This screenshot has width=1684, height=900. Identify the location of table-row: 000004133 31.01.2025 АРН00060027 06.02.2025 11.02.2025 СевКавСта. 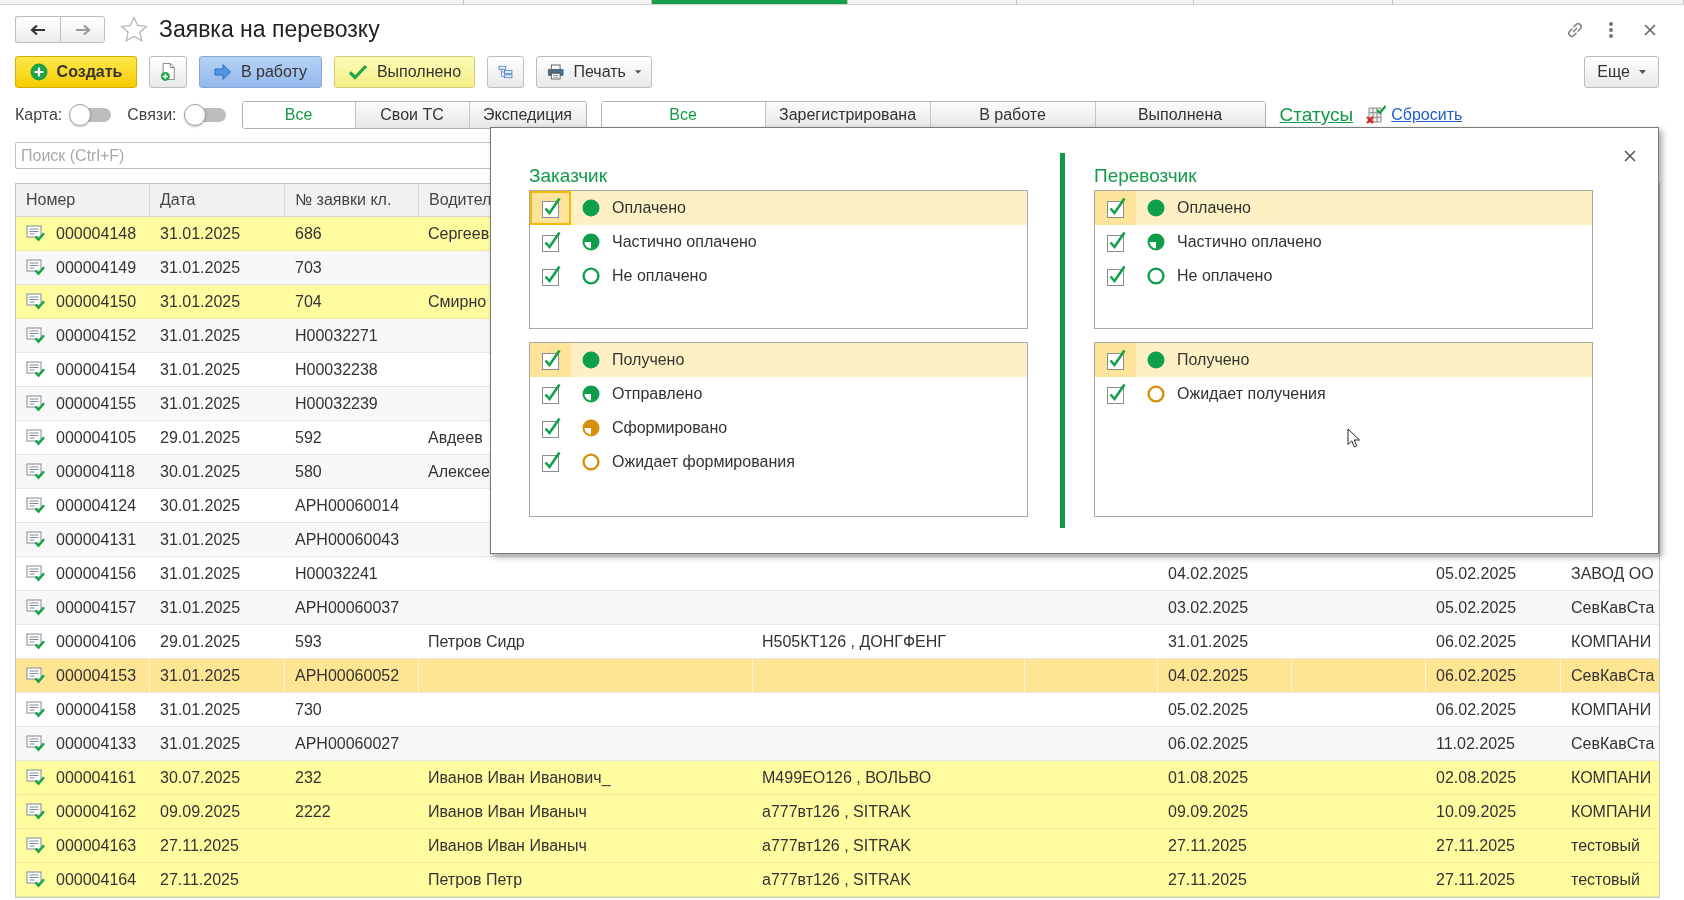
(837, 744).